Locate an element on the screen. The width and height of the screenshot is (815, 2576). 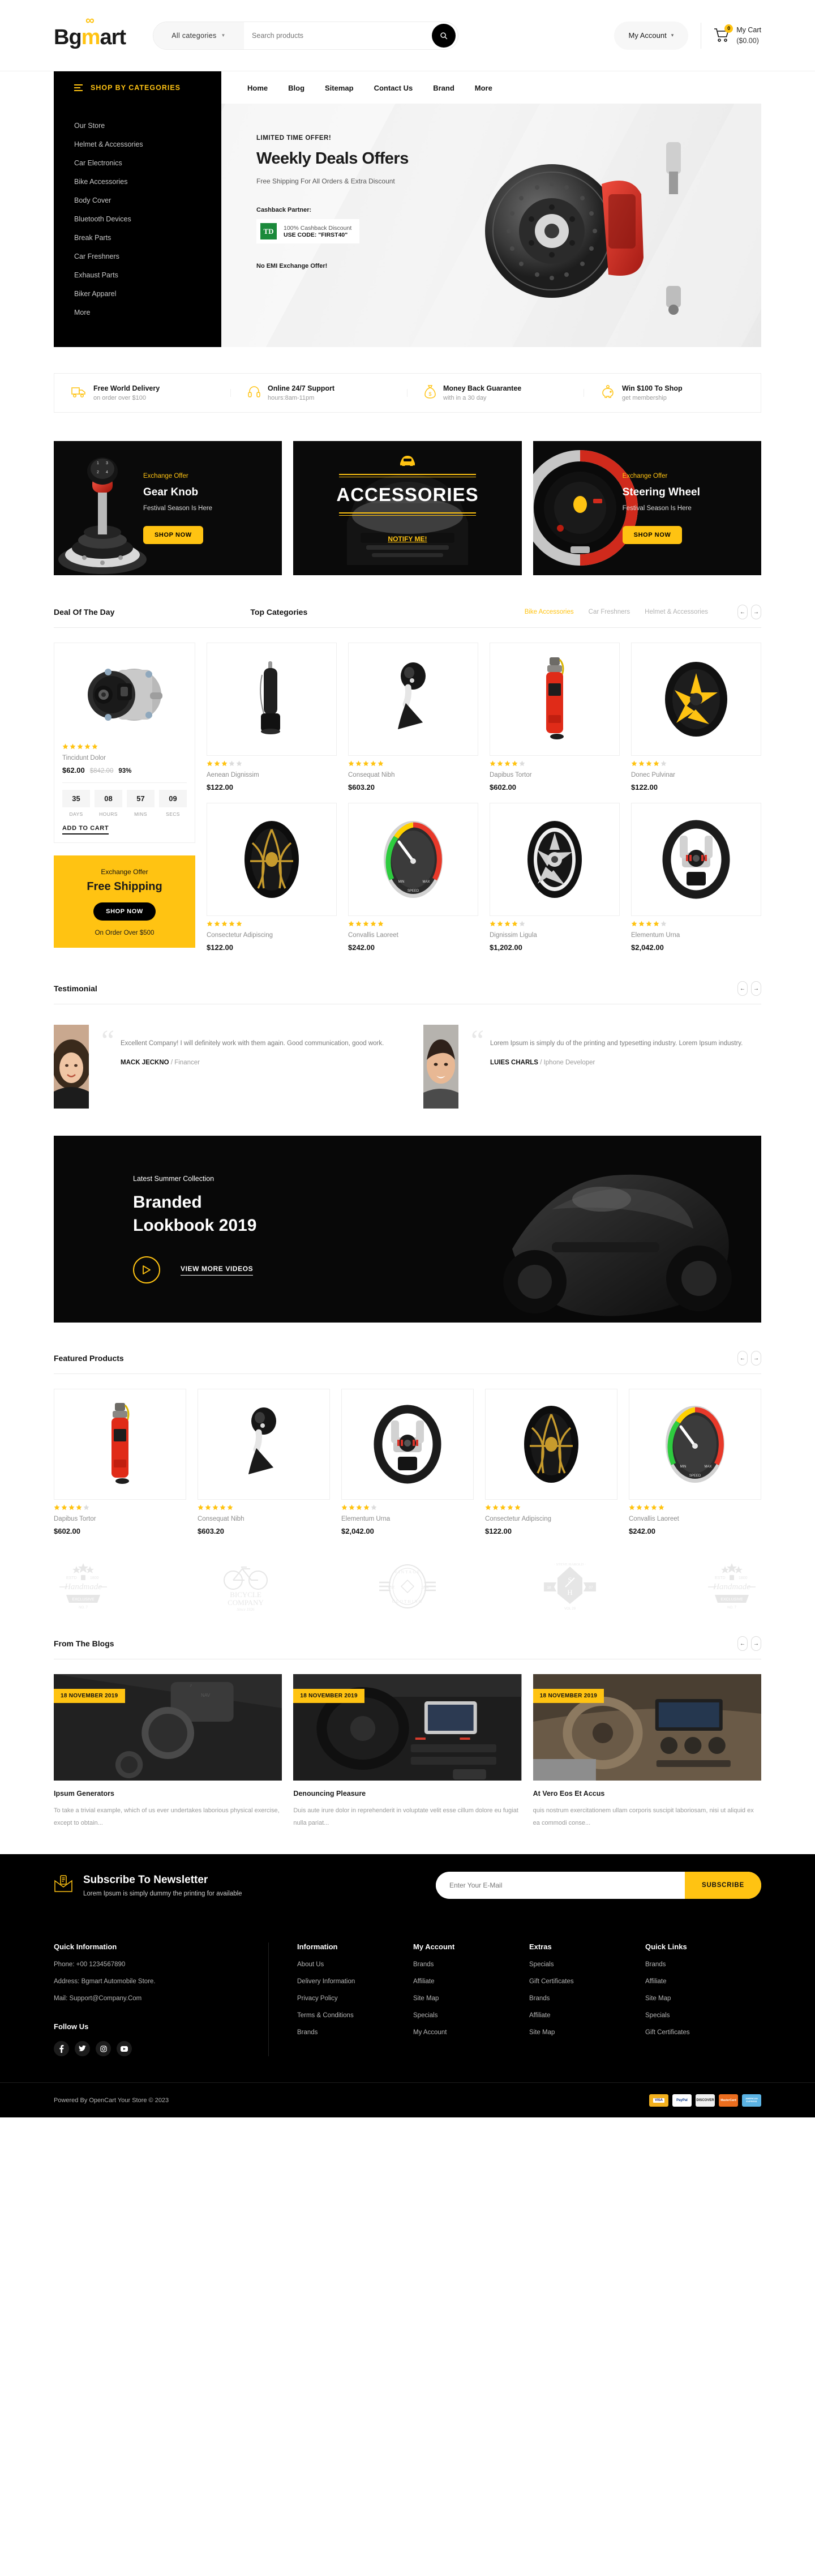
sidebar-item-exhaust-parts: Exhaust Parts is located at coordinates (137, 275).